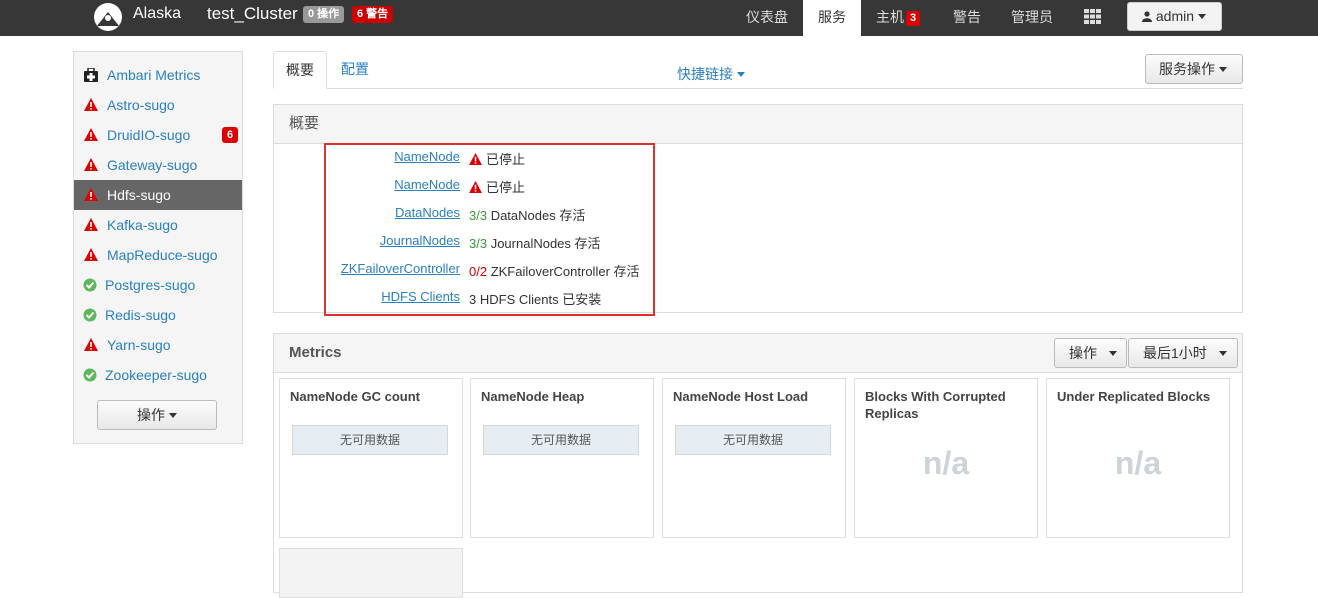  What do you see at coordinates (300, 70) in the screenshot?
I see `tab-summary: 概要` at bounding box center [300, 70].